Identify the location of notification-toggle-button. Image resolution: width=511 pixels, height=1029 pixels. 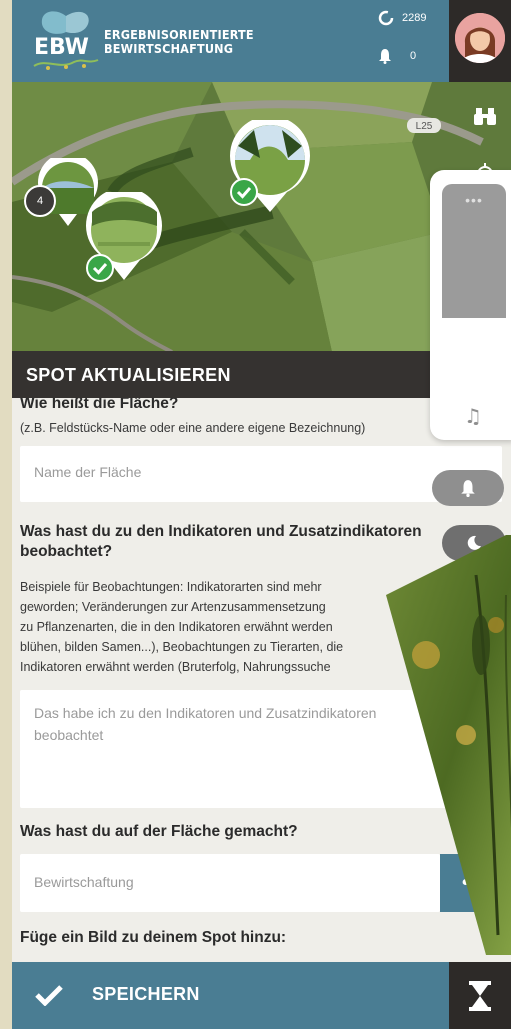
(468, 488).